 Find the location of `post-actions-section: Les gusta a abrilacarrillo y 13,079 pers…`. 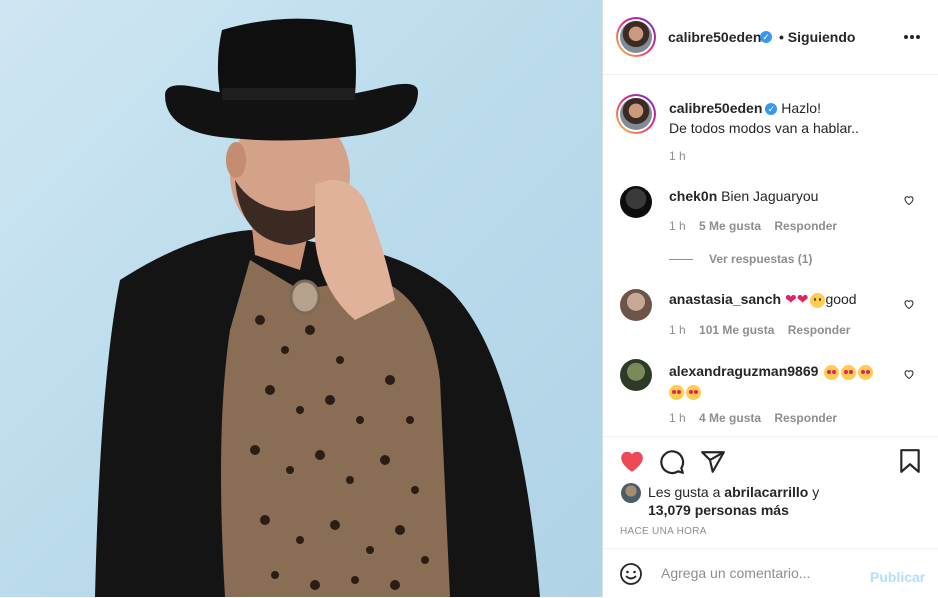

post-actions-section: Les gusta a abrilacarrillo y 13,079 pers… is located at coordinates (770, 492).